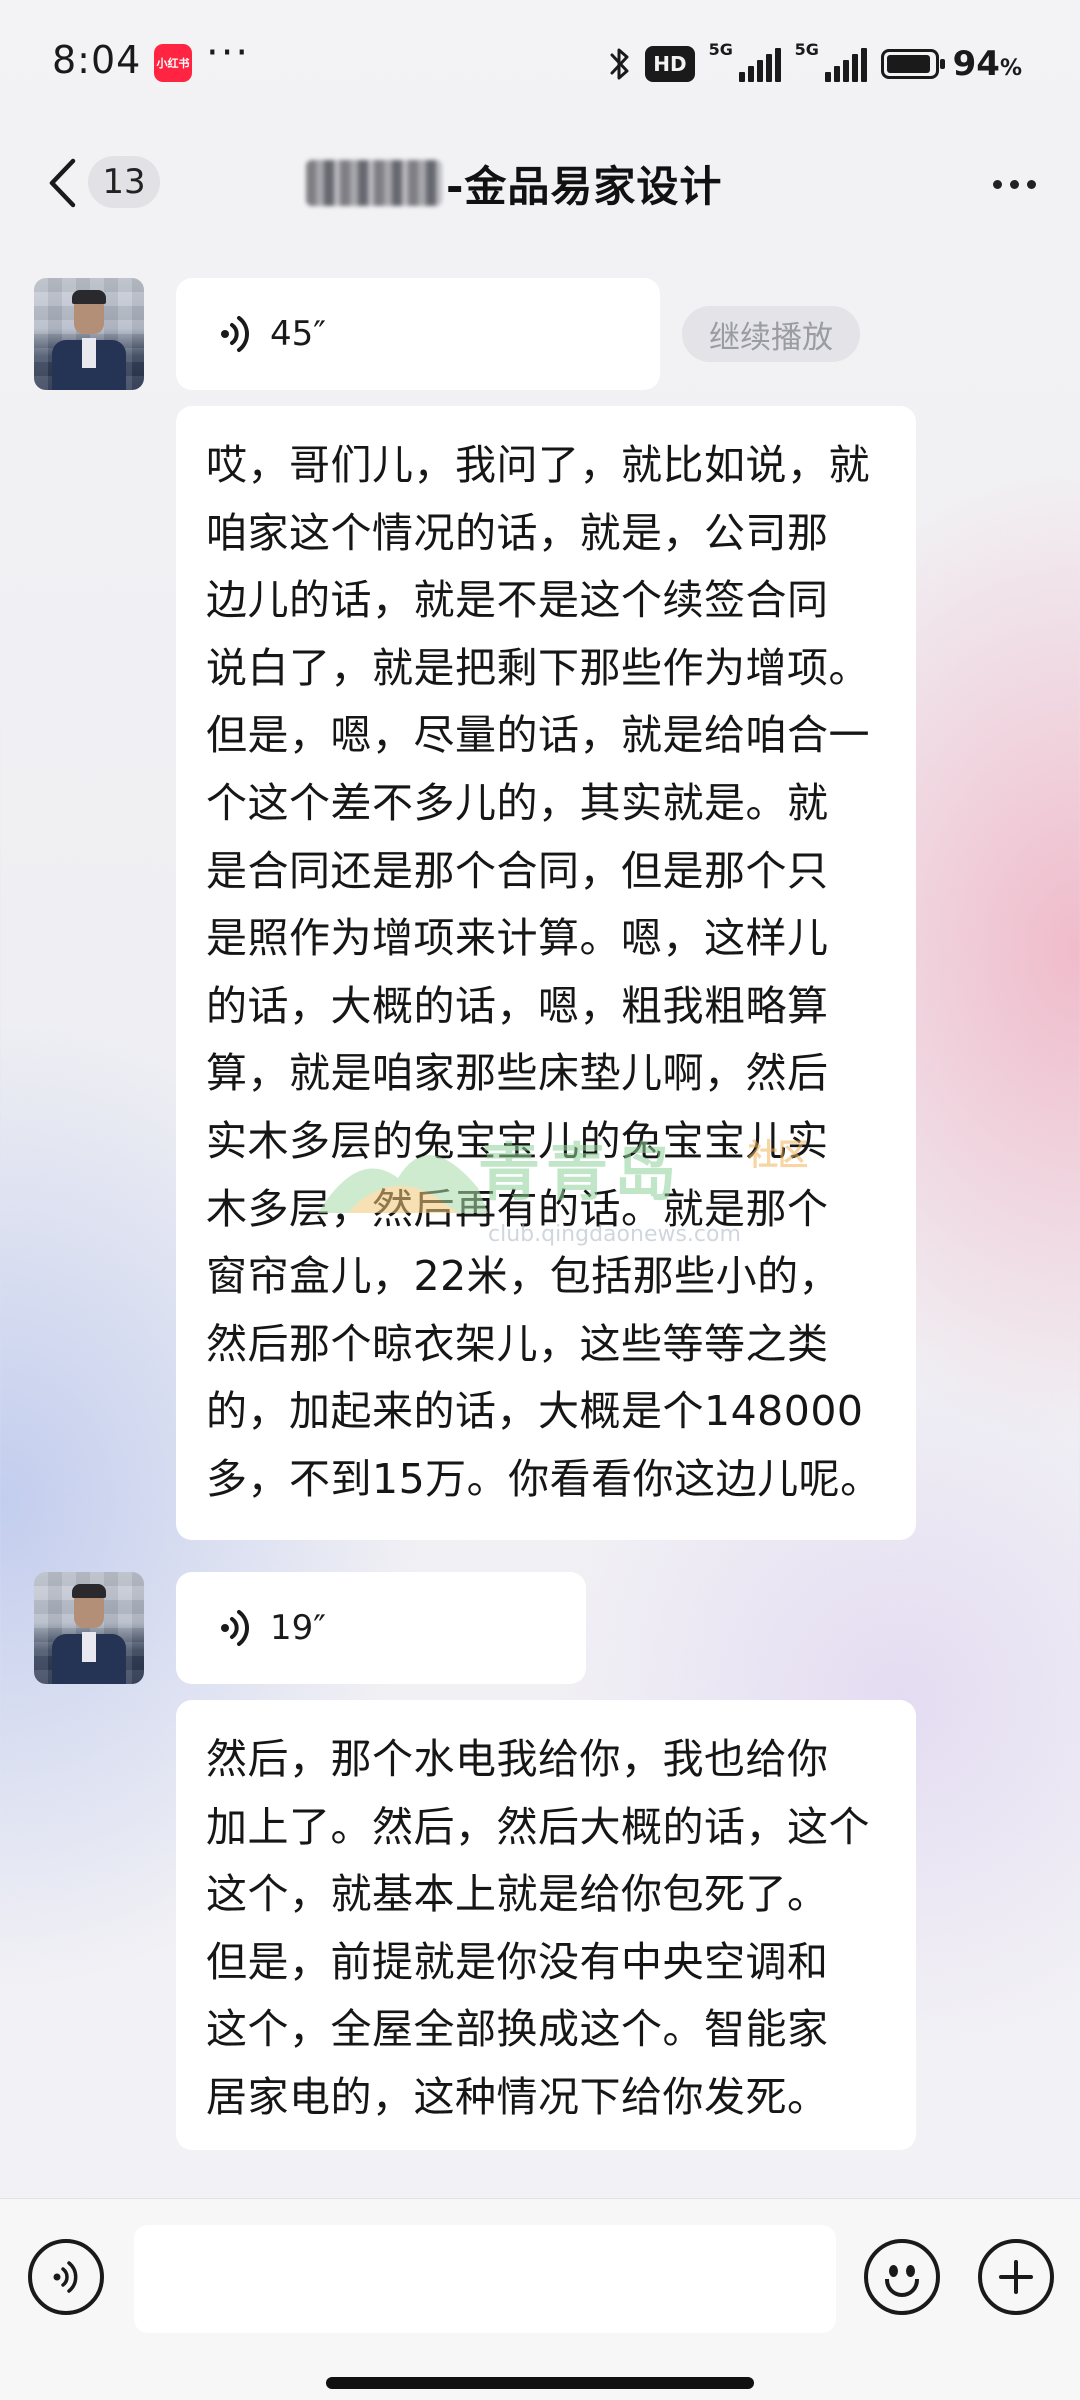  What do you see at coordinates (902, 2277) in the screenshot?
I see `emoji-button` at bounding box center [902, 2277].